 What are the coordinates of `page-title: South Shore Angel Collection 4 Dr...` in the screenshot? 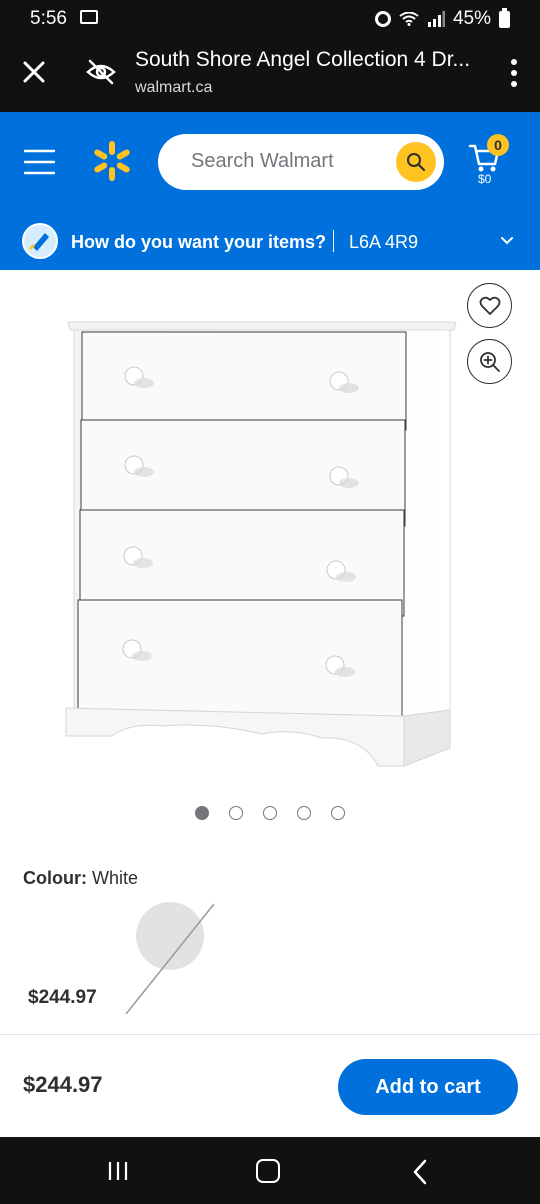 It's located at (303, 59).